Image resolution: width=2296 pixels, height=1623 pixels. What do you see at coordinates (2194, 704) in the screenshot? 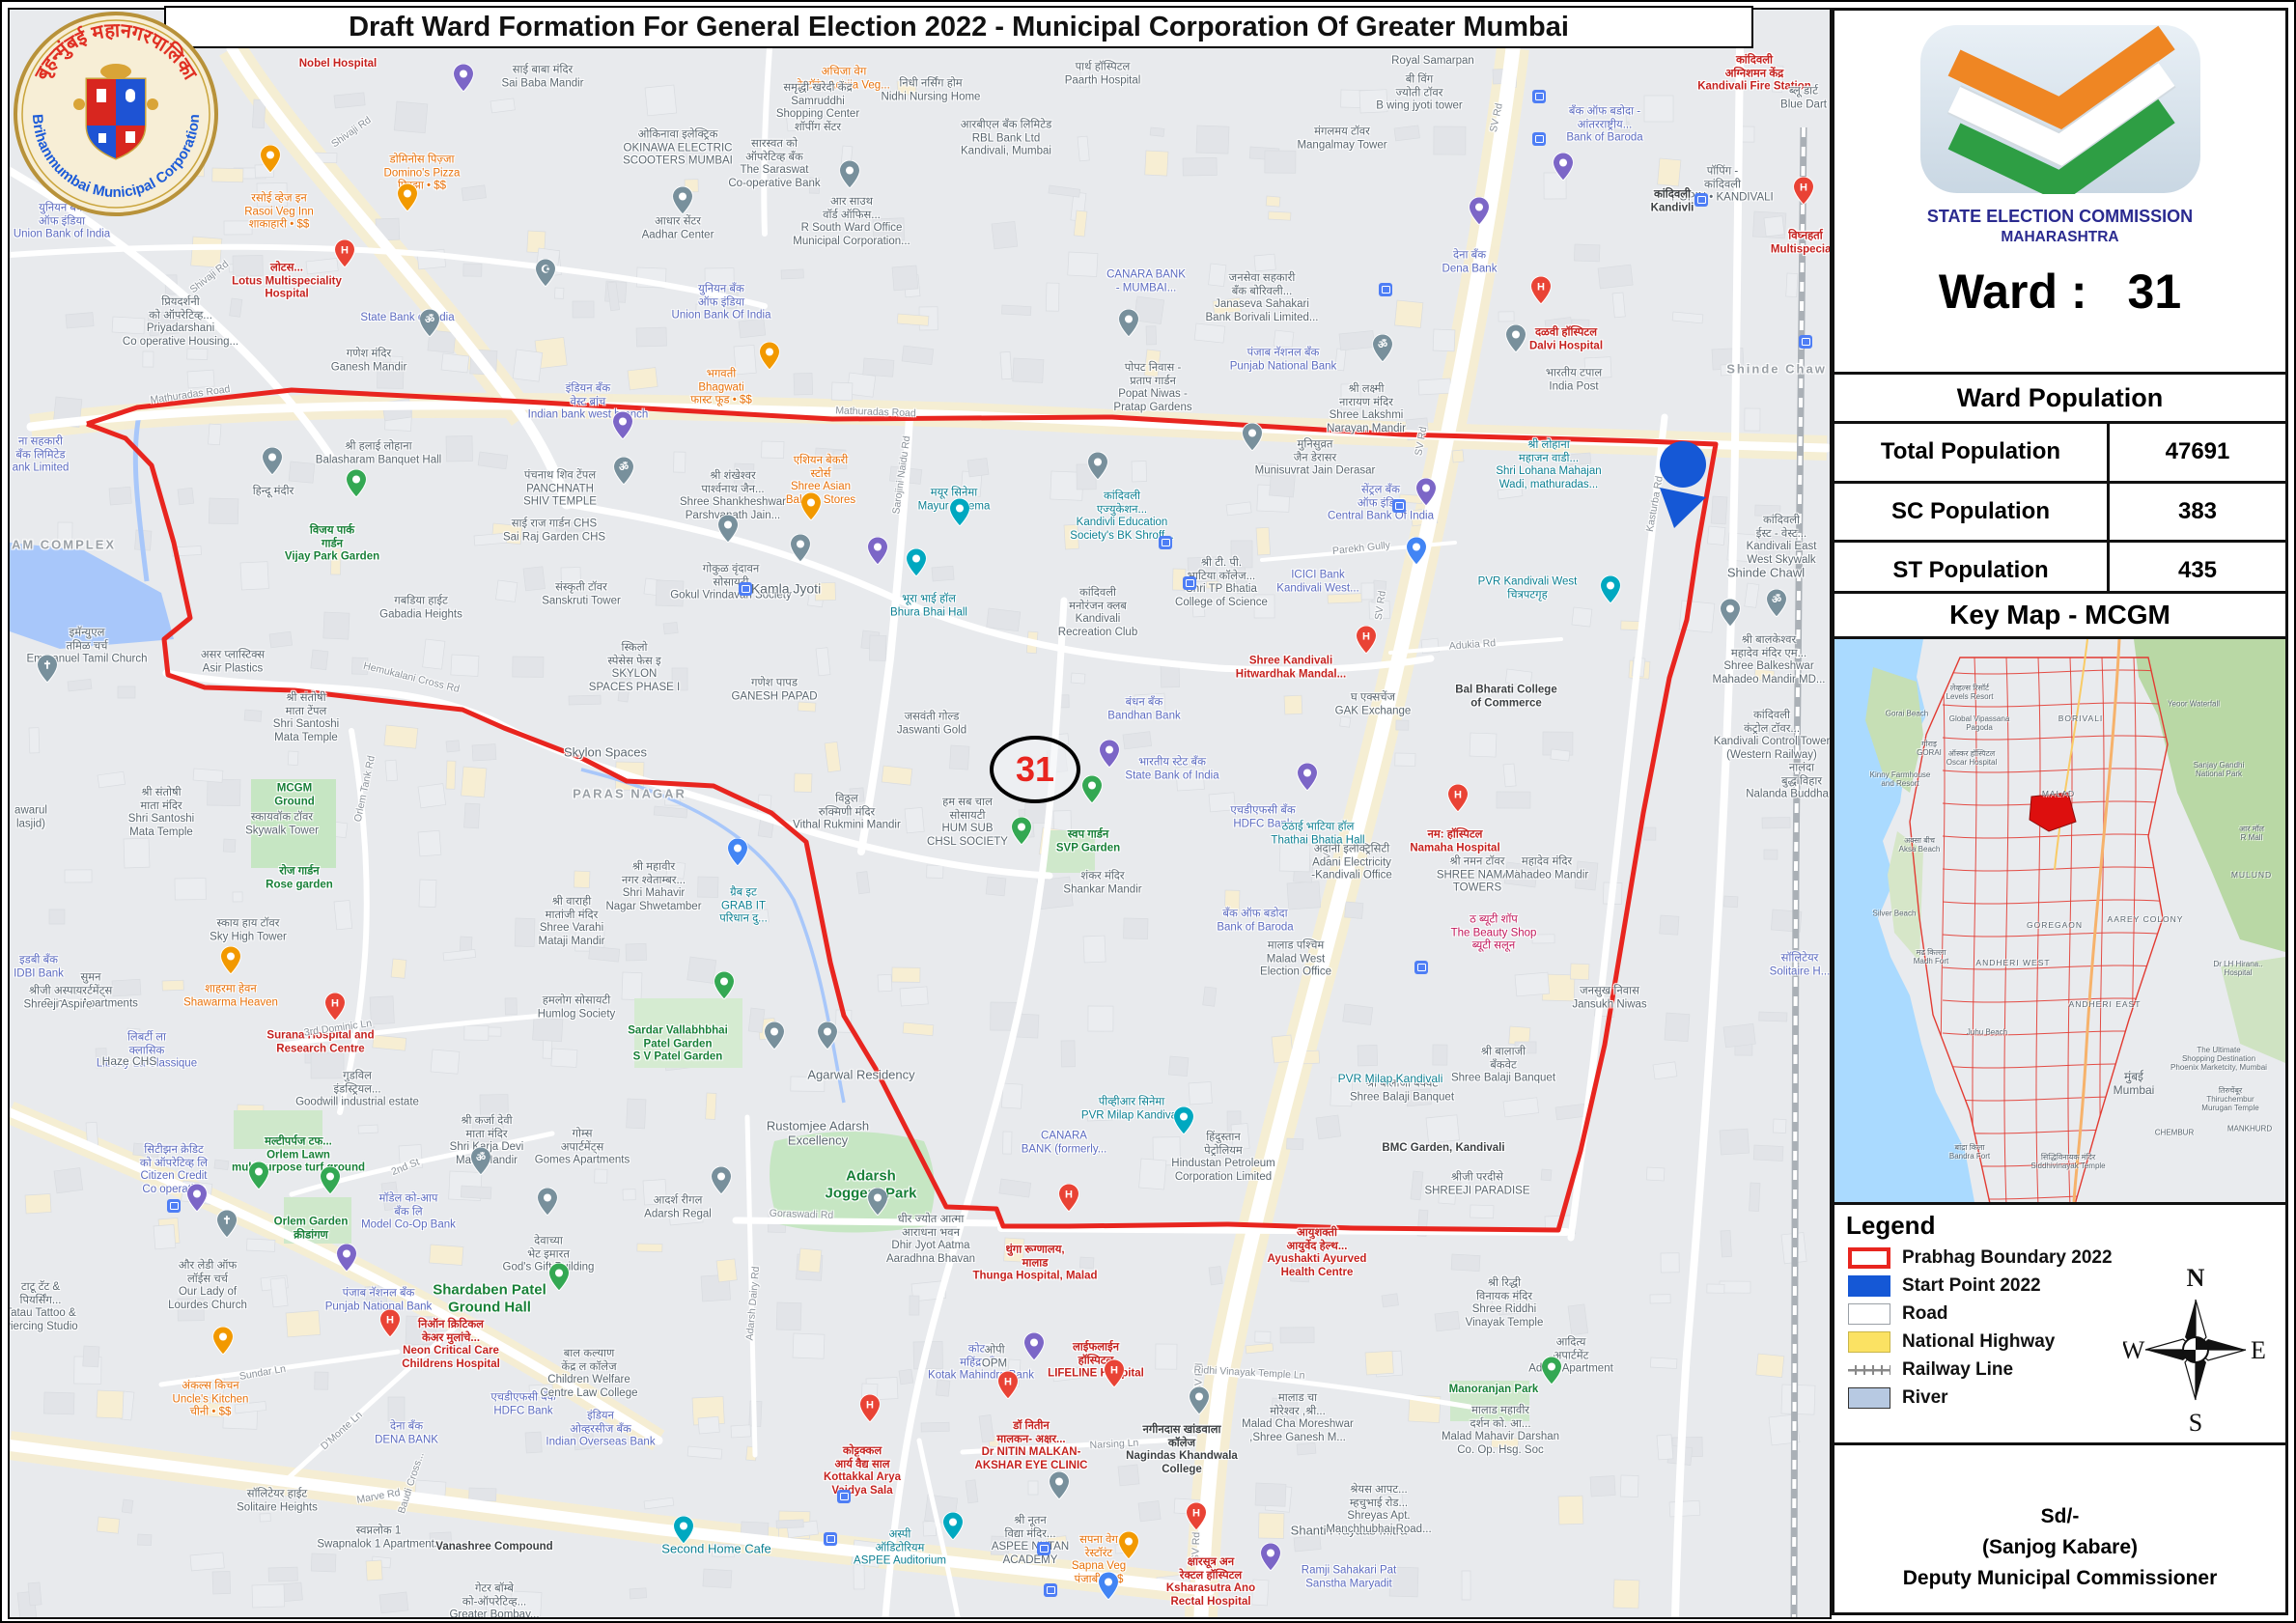
I see `map-label: Yeoor Waterfall` at bounding box center [2194, 704].